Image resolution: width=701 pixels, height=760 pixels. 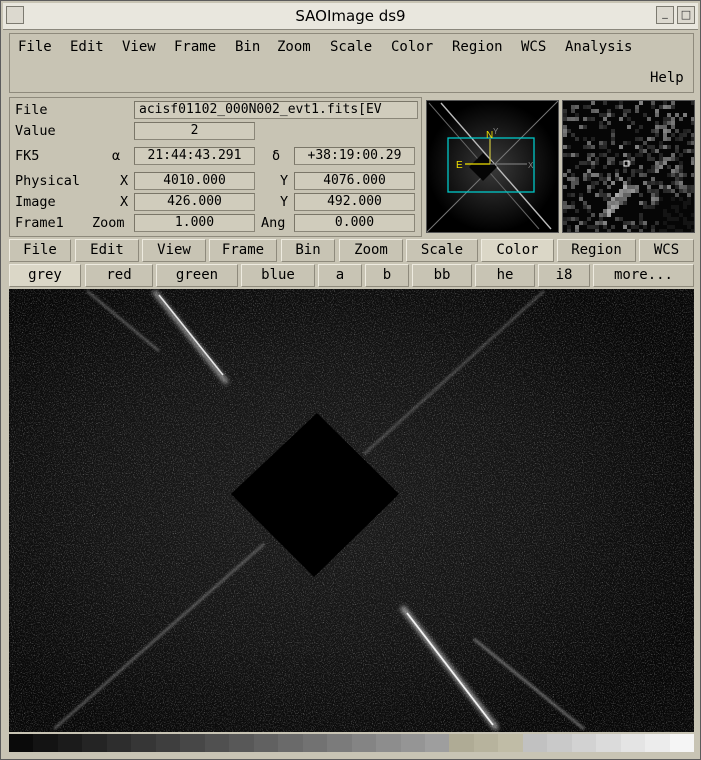 I want to click on button-edit: Edit, so click(x=107, y=250).